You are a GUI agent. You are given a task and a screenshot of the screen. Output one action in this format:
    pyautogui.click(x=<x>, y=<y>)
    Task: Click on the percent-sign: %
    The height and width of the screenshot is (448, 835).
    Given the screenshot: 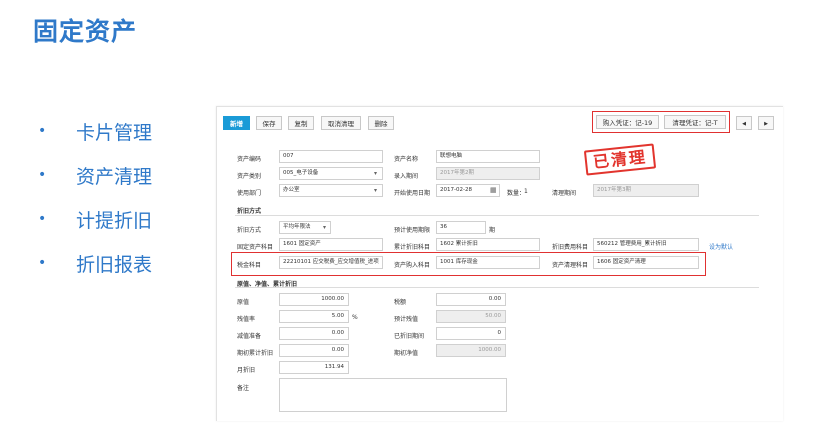 What is the action you would take?
    pyautogui.click(x=355, y=317)
    